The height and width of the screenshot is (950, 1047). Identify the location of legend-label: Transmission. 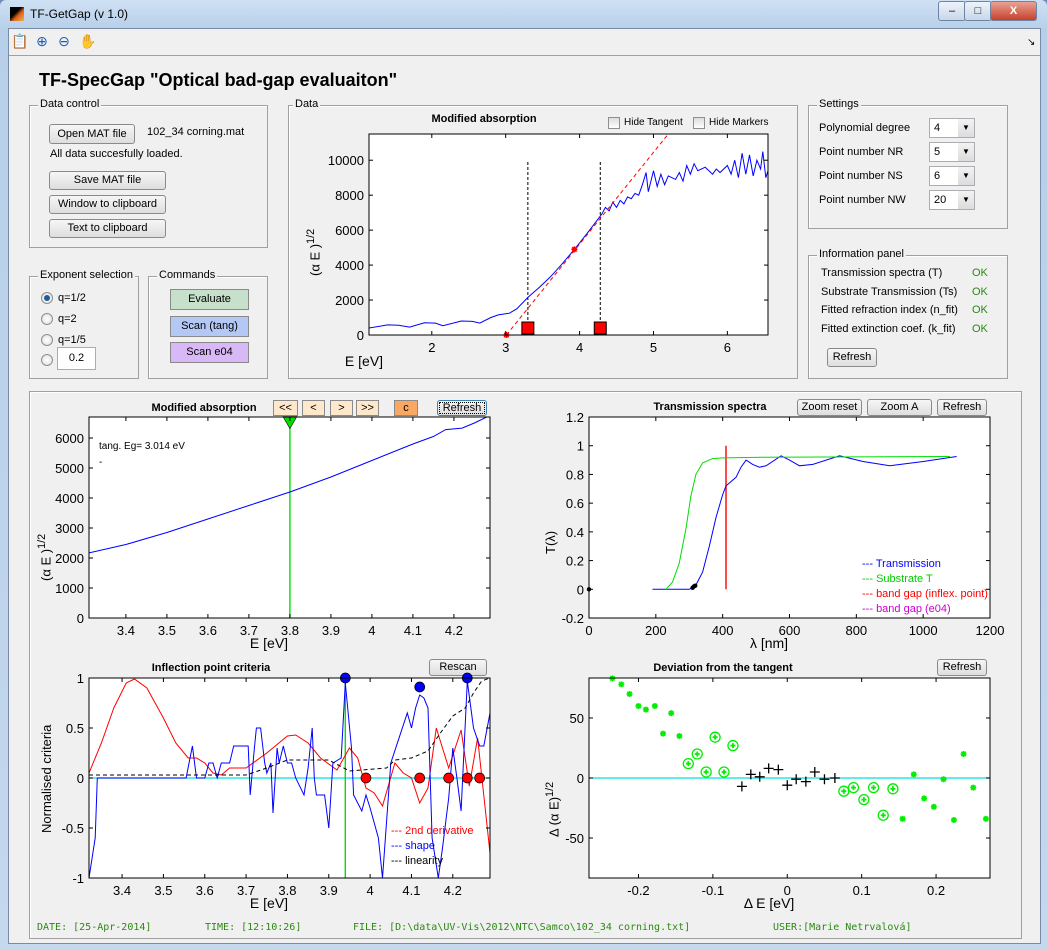
(908, 564).